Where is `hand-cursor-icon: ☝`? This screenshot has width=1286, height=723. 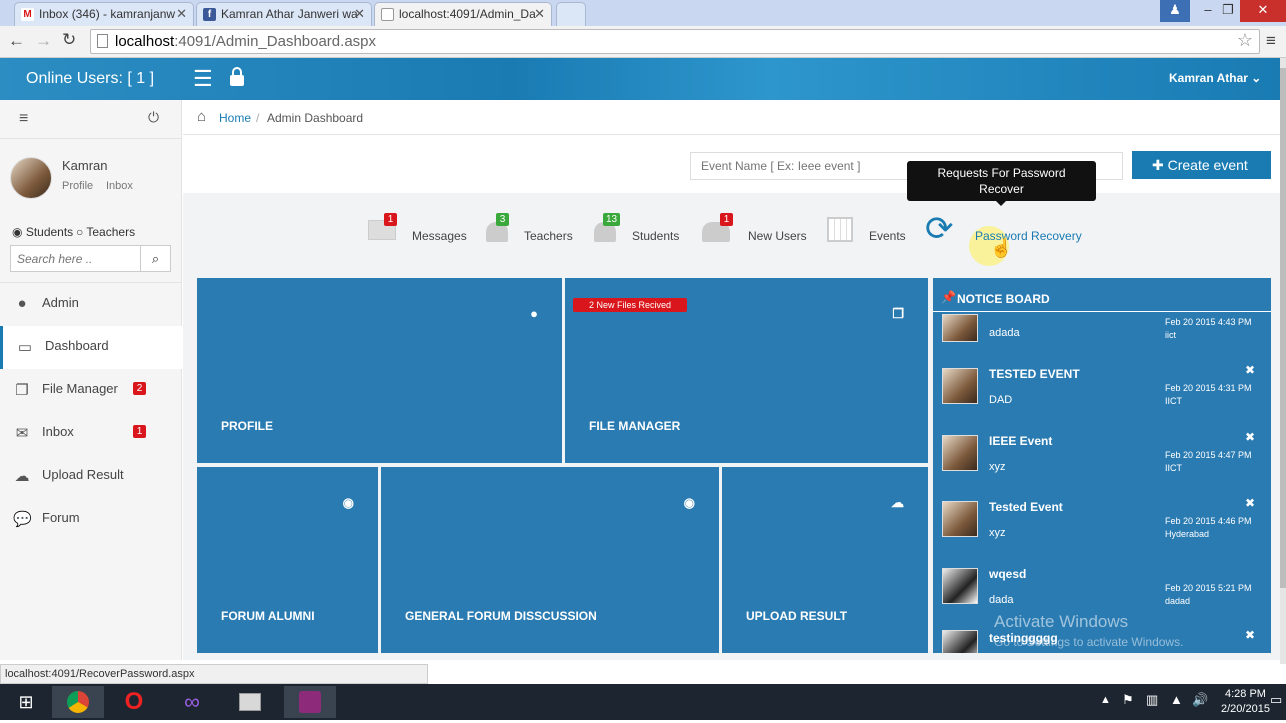 hand-cursor-icon: ☝ is located at coordinates (1001, 248).